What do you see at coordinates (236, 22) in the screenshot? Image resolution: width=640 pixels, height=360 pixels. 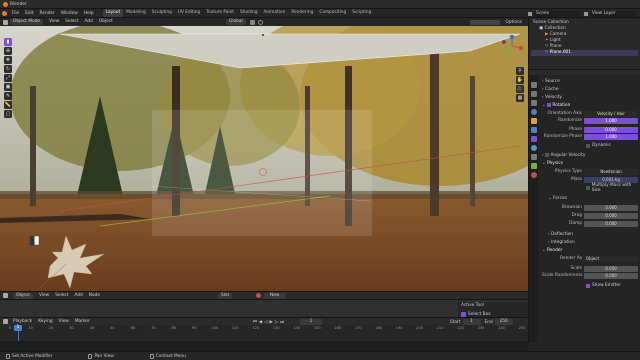 I see `transform-orientation-selector: Global` at bounding box center [236, 22].